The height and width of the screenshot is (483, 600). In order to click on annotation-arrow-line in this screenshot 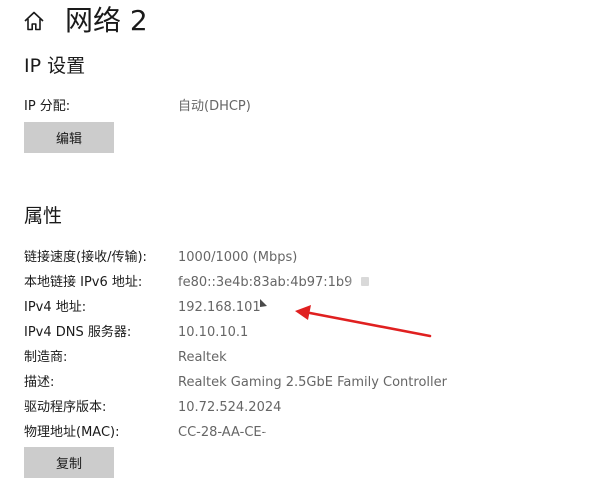, I will do `click(370, 324)`.